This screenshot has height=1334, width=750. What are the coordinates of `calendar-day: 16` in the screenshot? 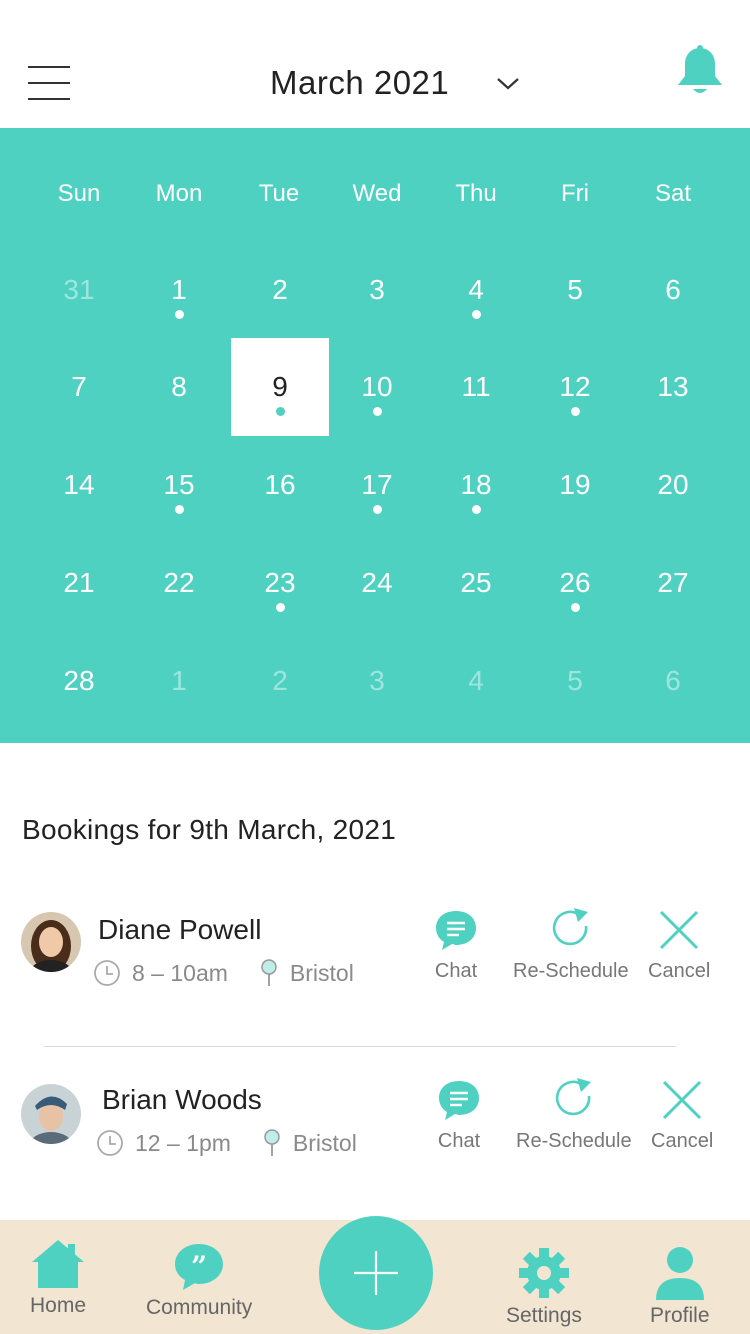 It's located at (280, 485).